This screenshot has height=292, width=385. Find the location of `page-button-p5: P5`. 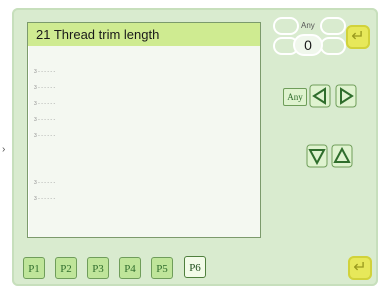

page-button-p5: P5 is located at coordinates (162, 268).